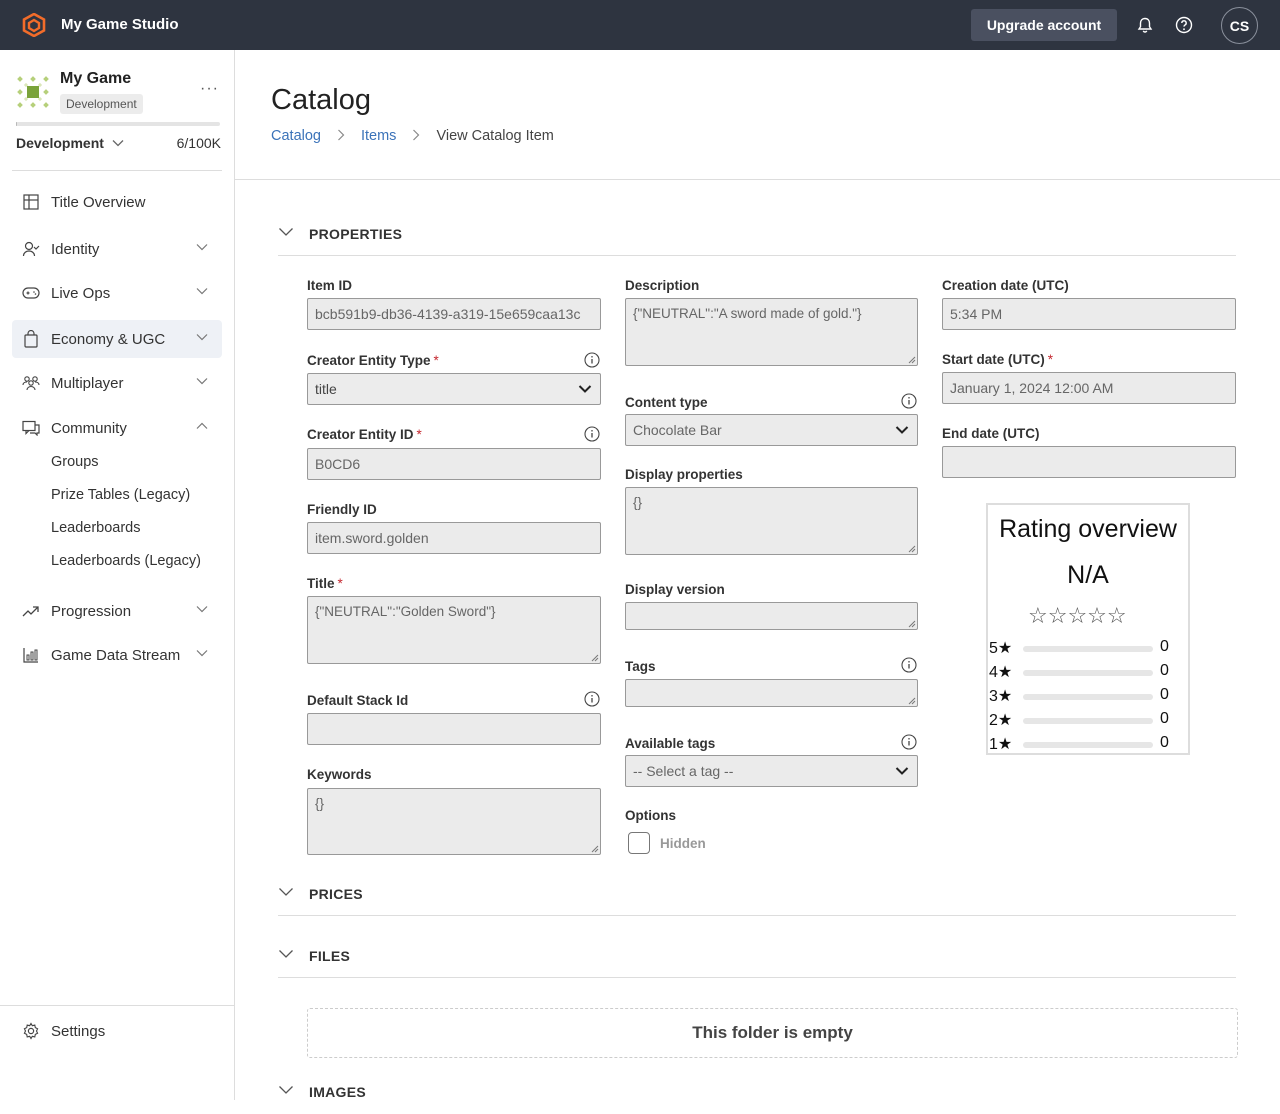 Image resolution: width=1280 pixels, height=1114 pixels. I want to click on files-empty-dropzone: This folder is empty, so click(772, 1033).